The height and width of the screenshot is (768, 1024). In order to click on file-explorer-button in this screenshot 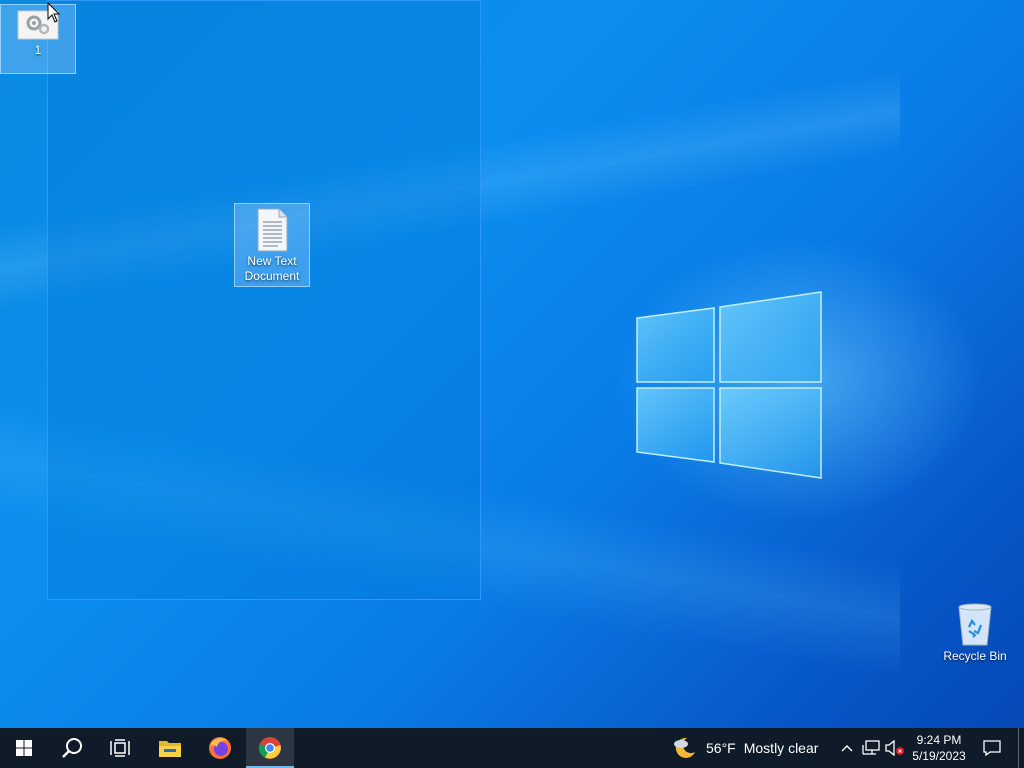, I will do `click(170, 748)`.